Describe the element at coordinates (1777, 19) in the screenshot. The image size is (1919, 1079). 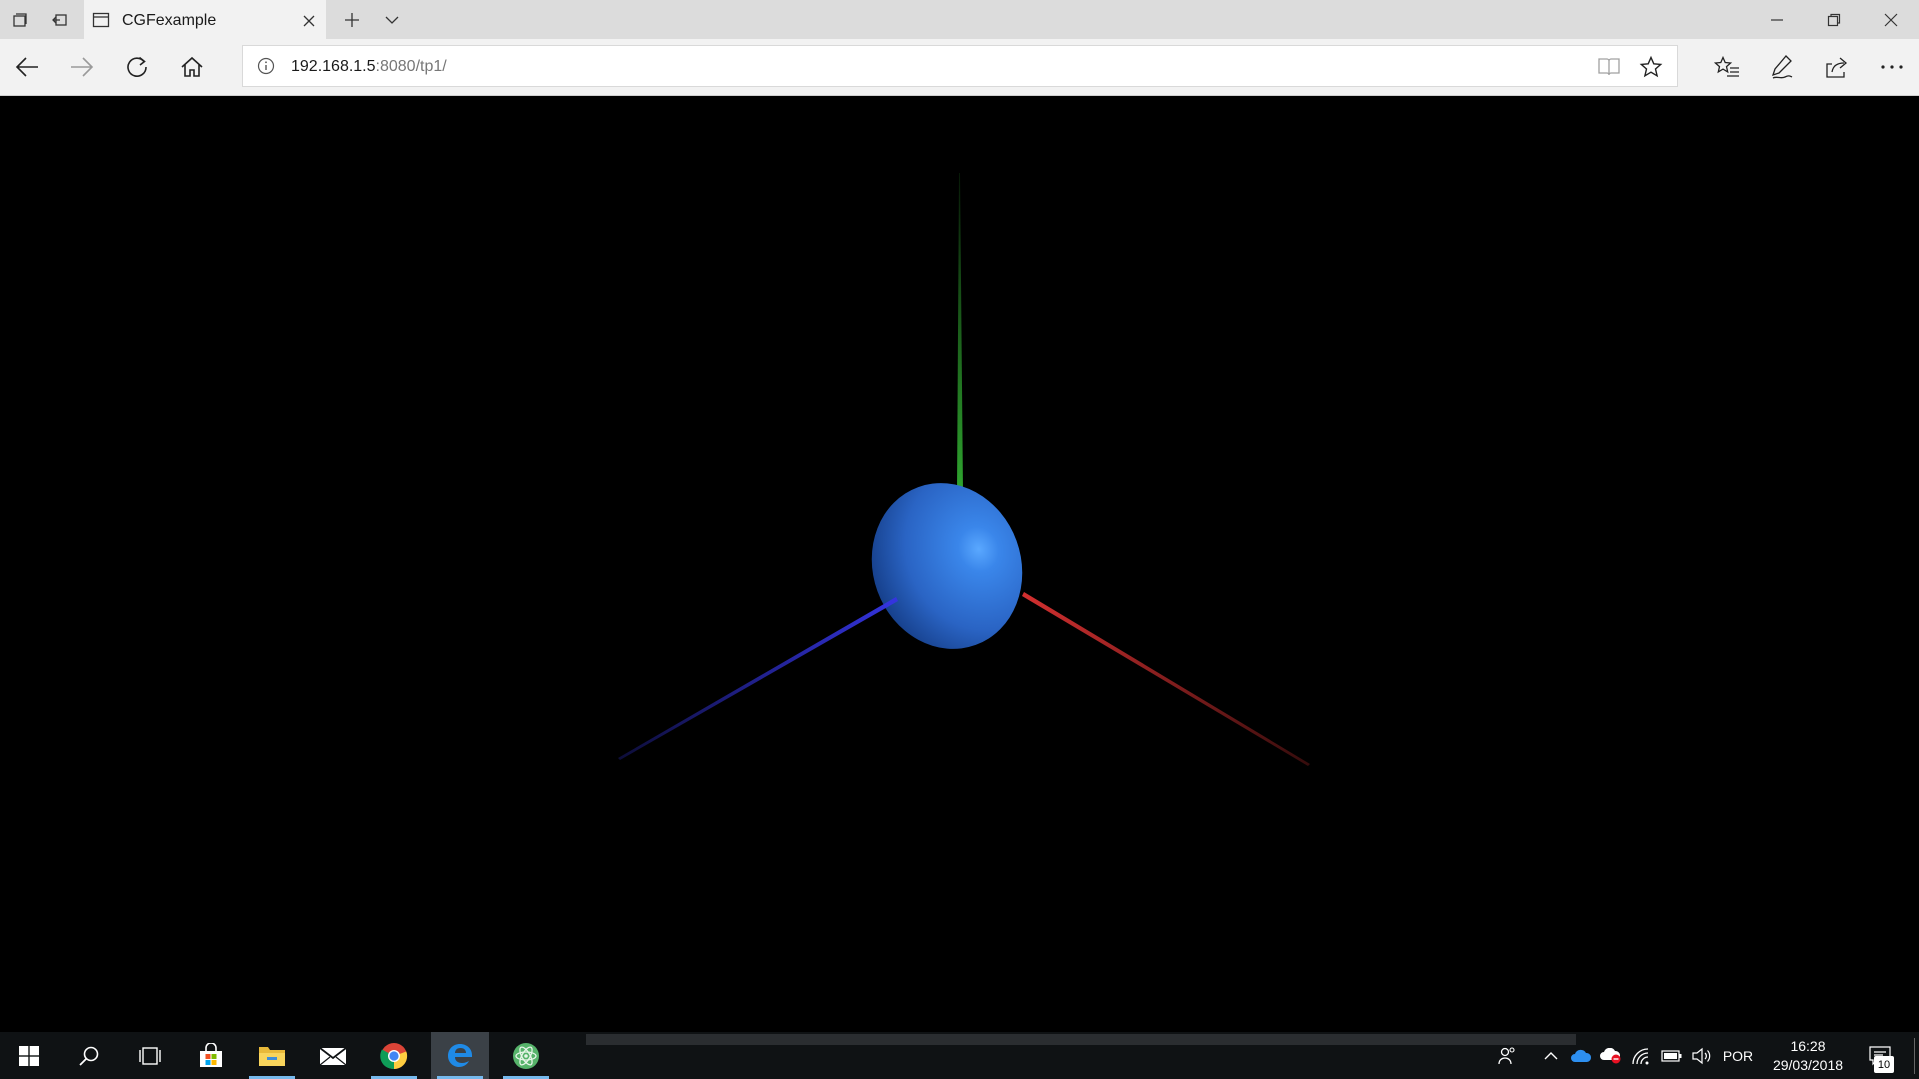
I see `minimize-icon` at that location.